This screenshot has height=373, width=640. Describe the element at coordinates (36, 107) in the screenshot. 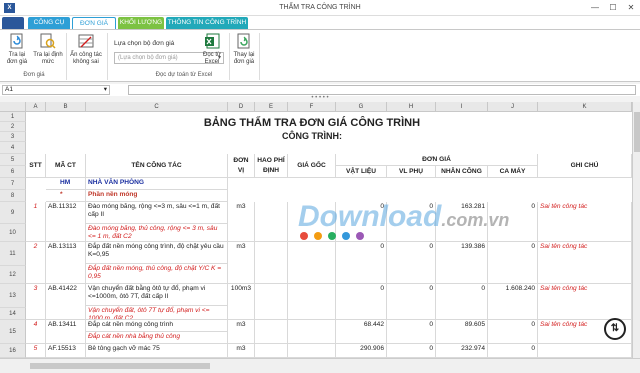

I see `column-header: A` at that location.